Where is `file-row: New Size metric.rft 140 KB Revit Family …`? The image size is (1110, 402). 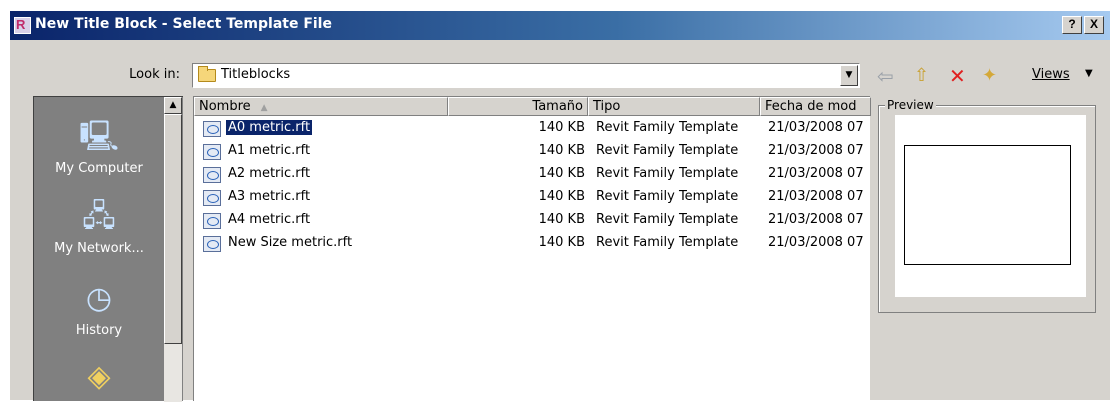
file-row: New Size metric.rft 140 KB Revit Family … is located at coordinates (532, 244).